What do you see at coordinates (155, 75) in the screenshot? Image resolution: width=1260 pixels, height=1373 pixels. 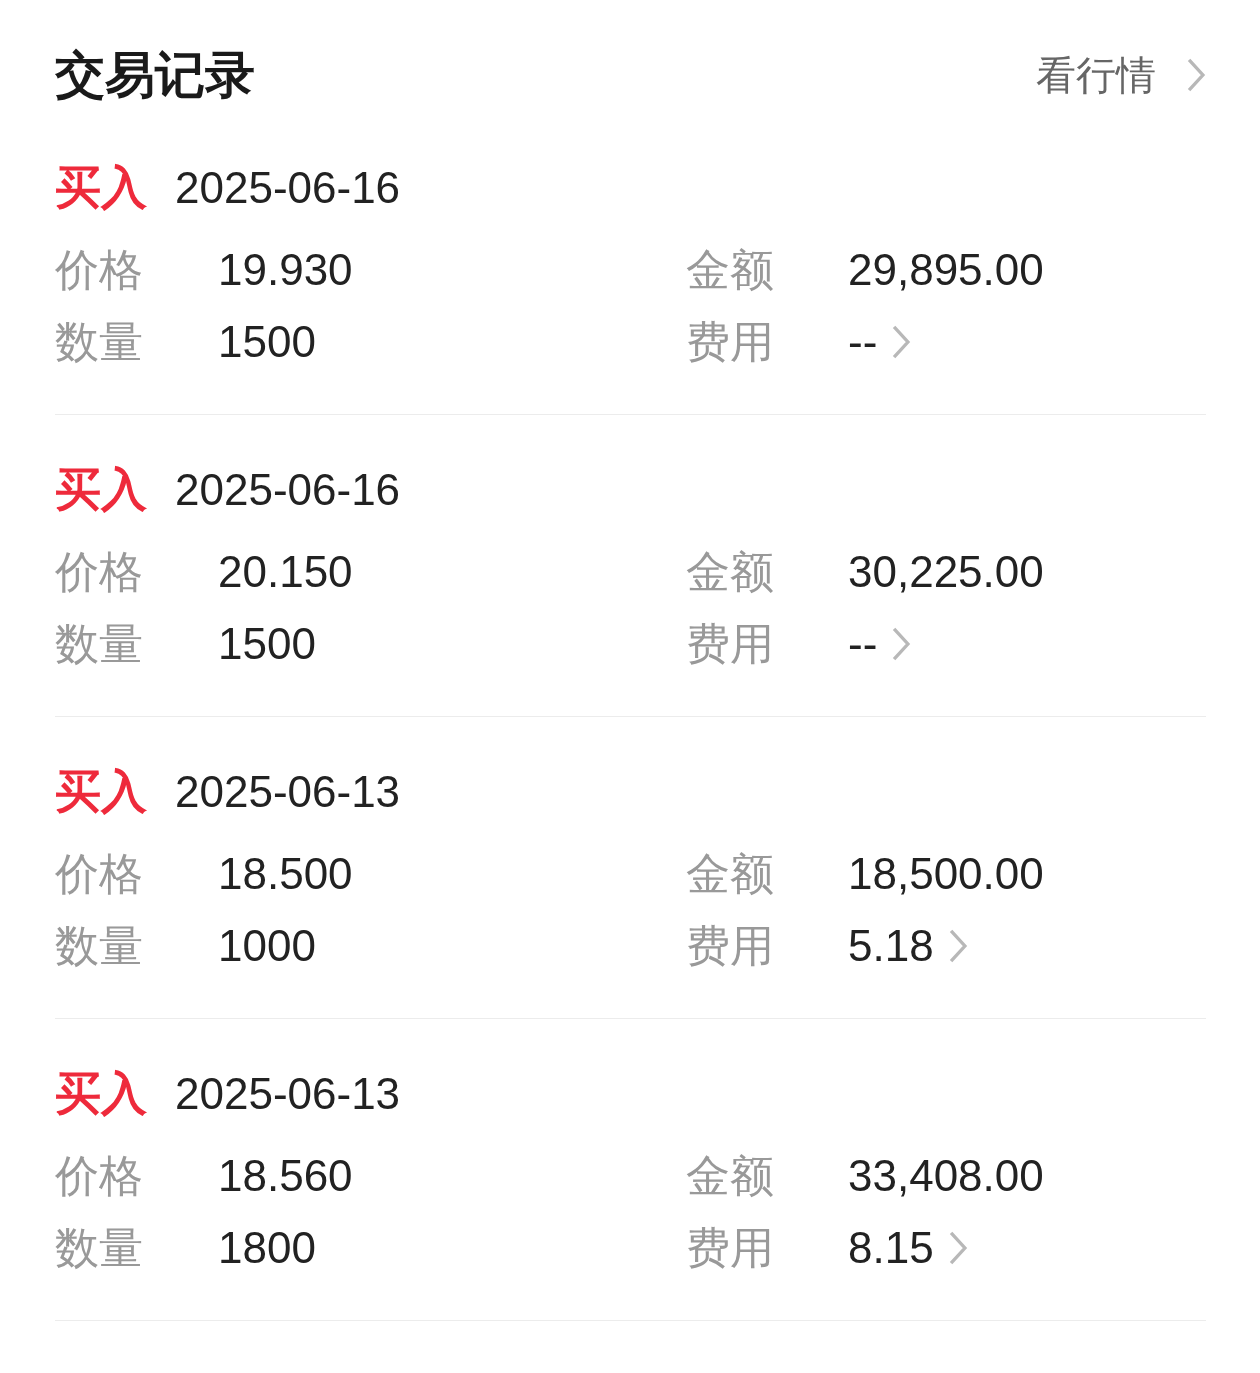 I see `page-title: 交易记录` at bounding box center [155, 75].